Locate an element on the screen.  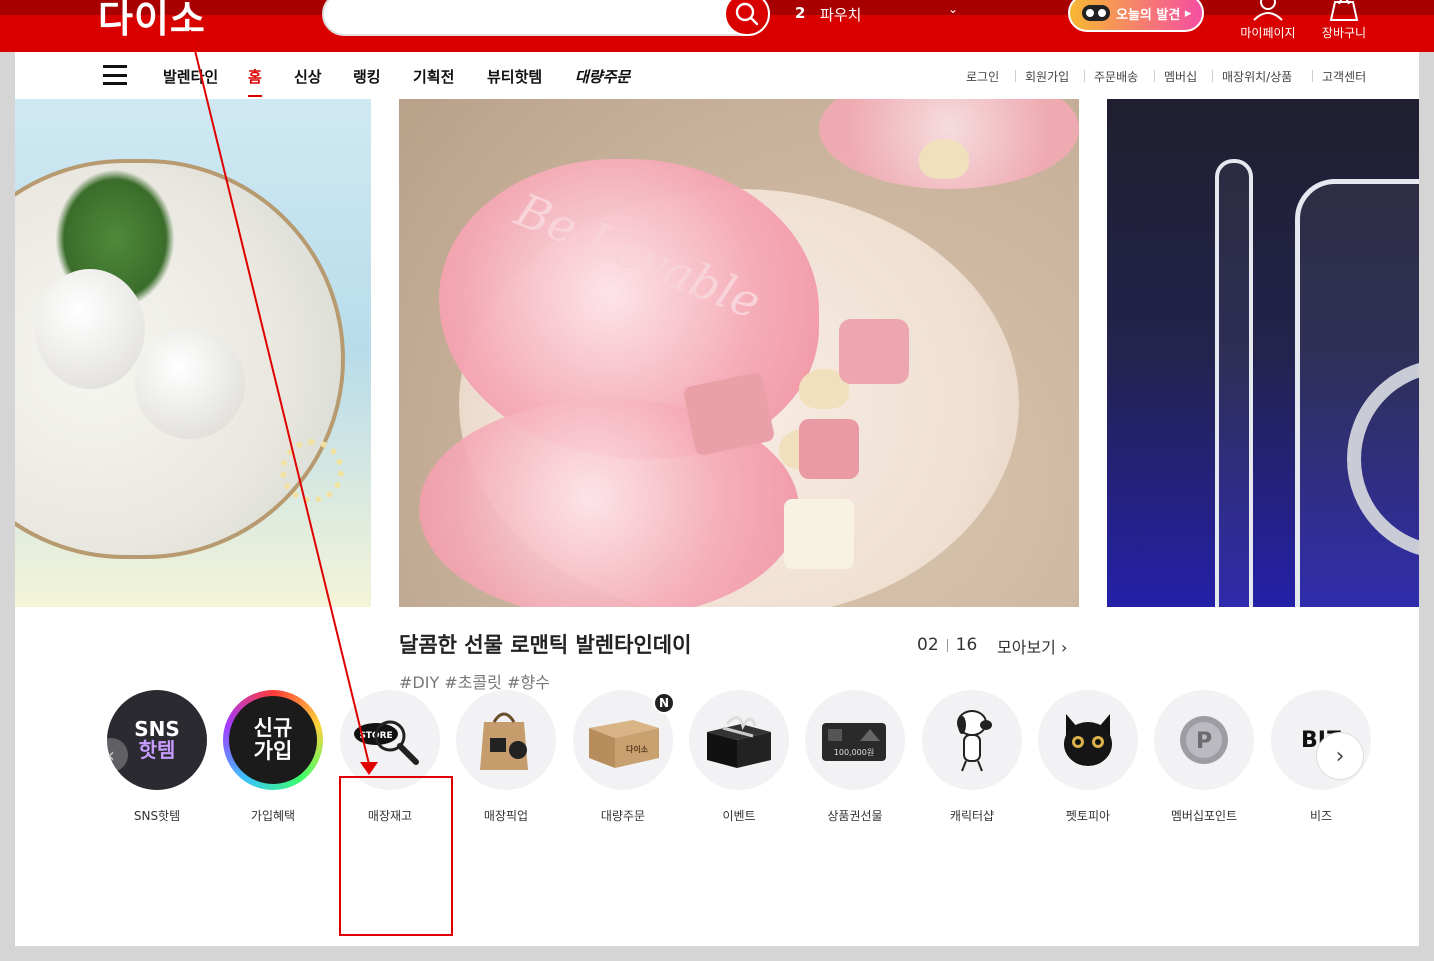
shortcut-petopia: 펫토피아 is located at coordinates (1088, 757).